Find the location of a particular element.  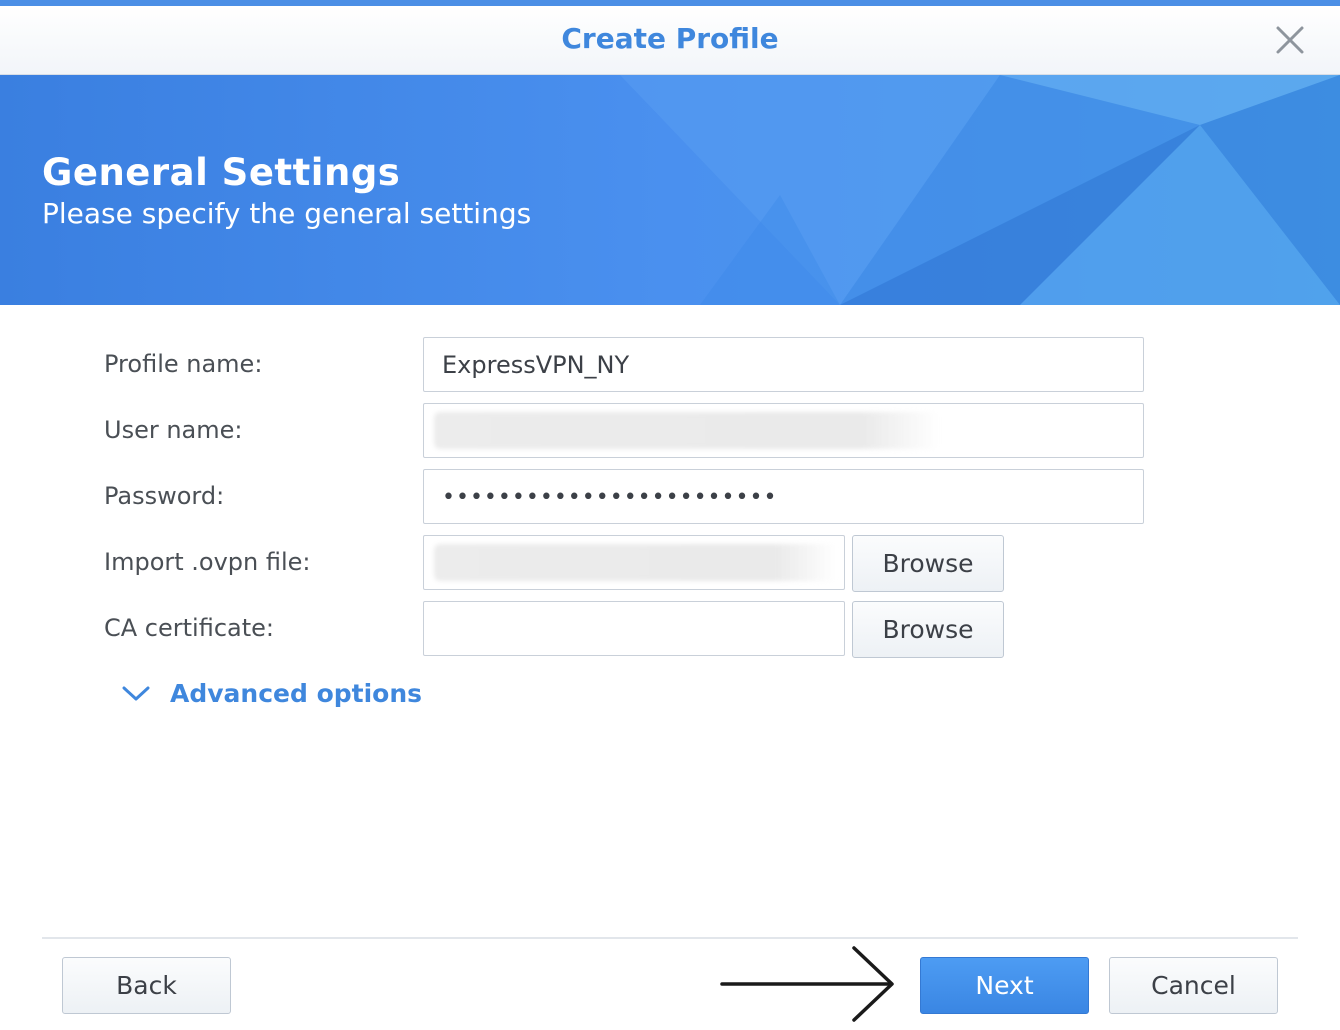

user-name-input is located at coordinates (783, 430).